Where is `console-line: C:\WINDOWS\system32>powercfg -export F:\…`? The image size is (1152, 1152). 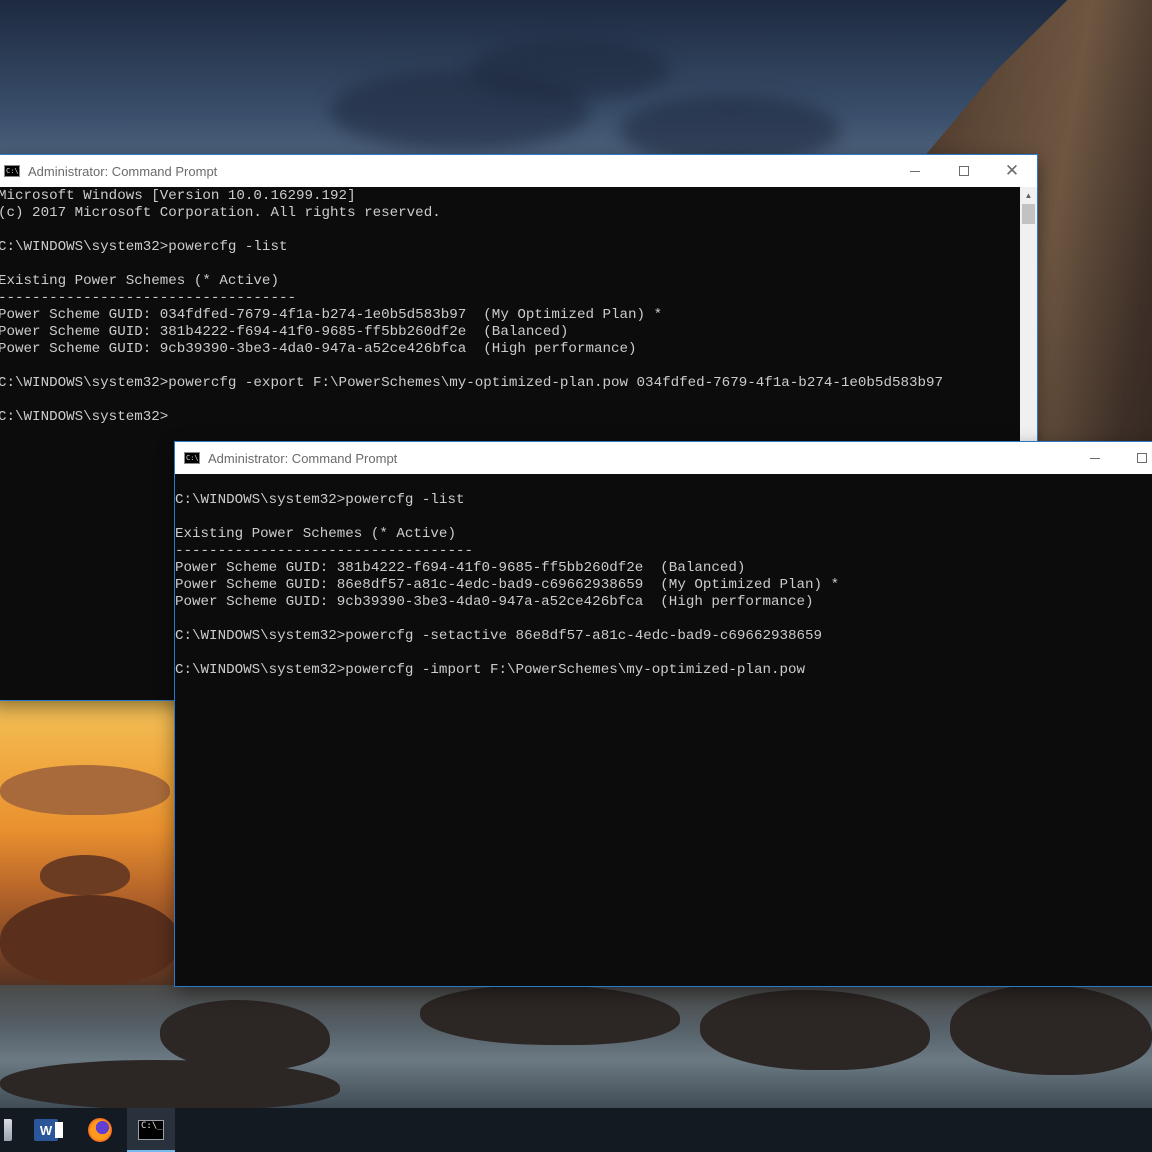 console-line: C:\WINDOWS\system32>powercfg -export F:\… is located at coordinates (472, 383).